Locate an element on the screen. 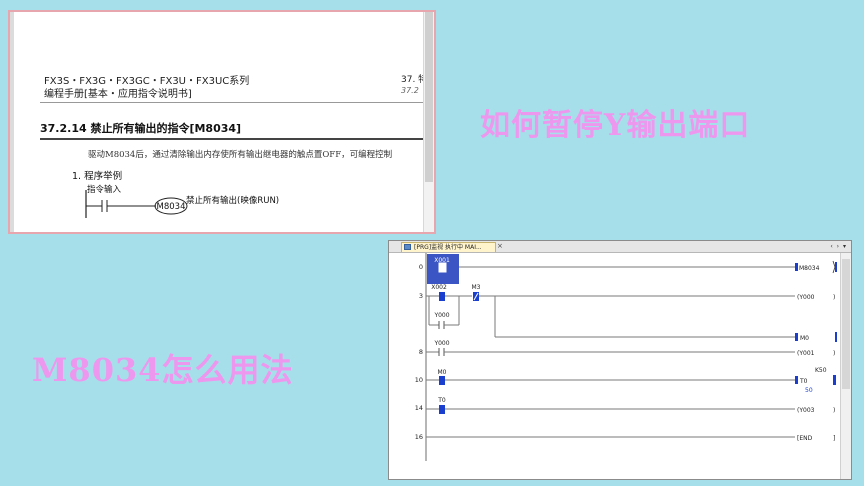 The image size is (864, 486). step-number: 3 is located at coordinates (421, 296).